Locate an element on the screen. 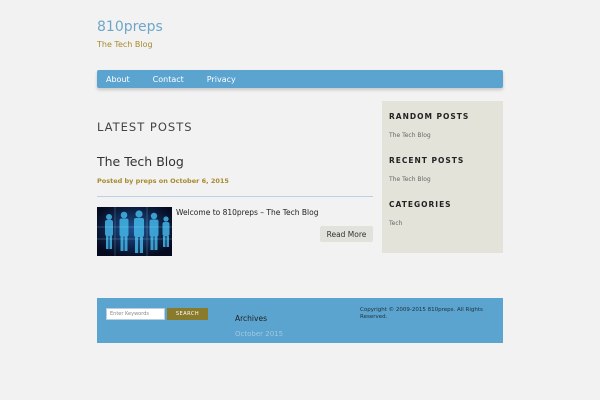  post-thumbnail is located at coordinates (134, 231).